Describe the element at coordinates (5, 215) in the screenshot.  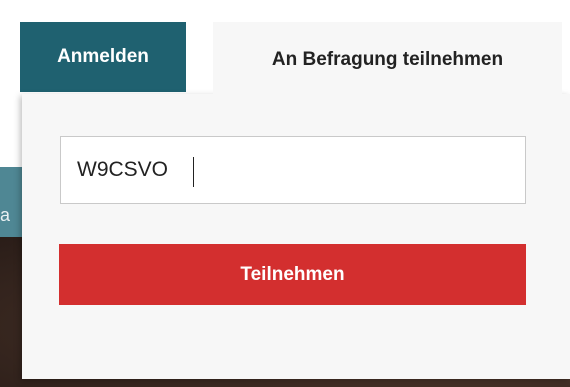
I see `background-band-text: a` at that location.